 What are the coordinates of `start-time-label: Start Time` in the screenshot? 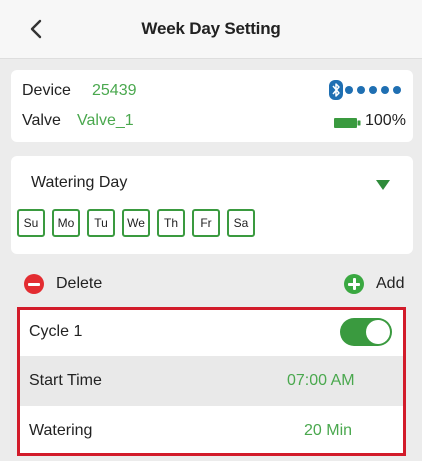 It's located at (65, 380).